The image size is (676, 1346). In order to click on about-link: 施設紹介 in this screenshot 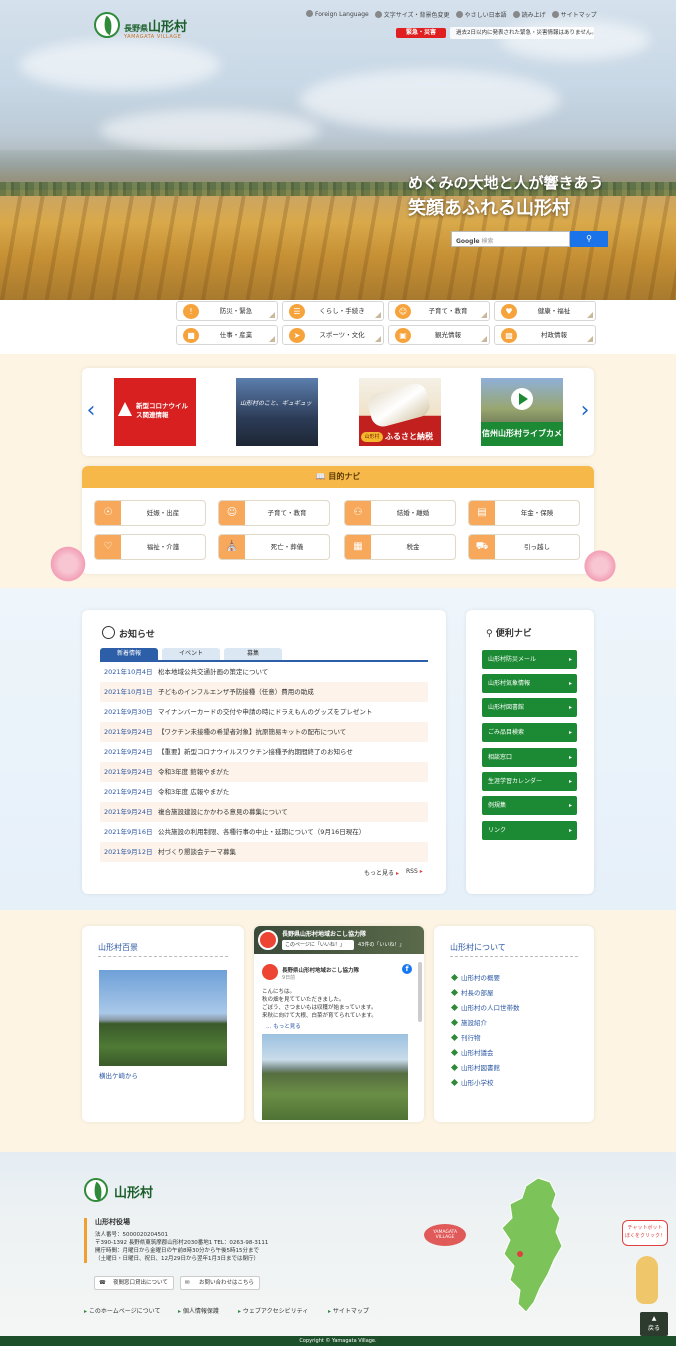, I will do `click(469, 1022)`.